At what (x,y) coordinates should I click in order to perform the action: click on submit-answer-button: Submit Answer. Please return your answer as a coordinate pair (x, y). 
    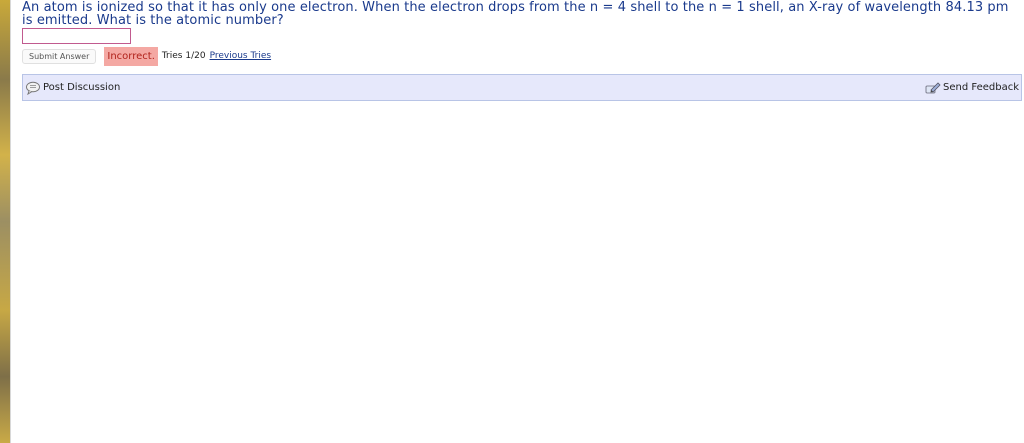
    Looking at the image, I should click on (59, 56).